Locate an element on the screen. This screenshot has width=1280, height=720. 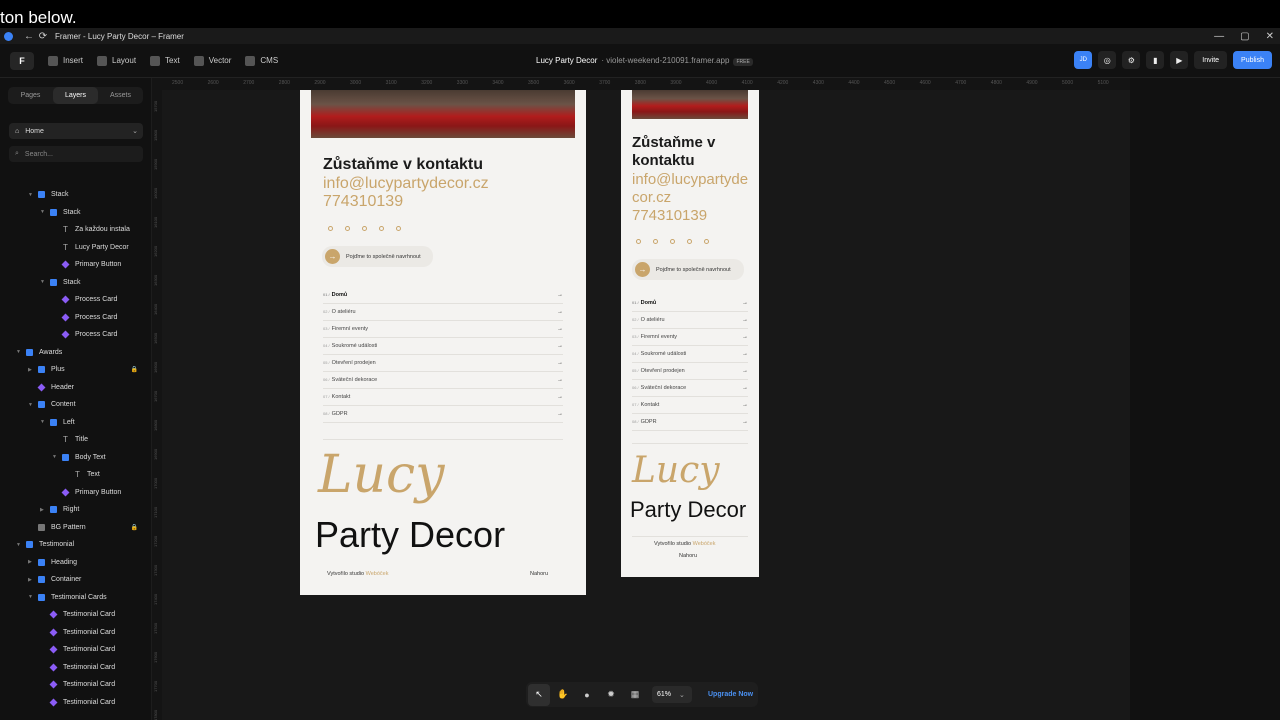
tab-assets: Assets is located at coordinates (120, 95).